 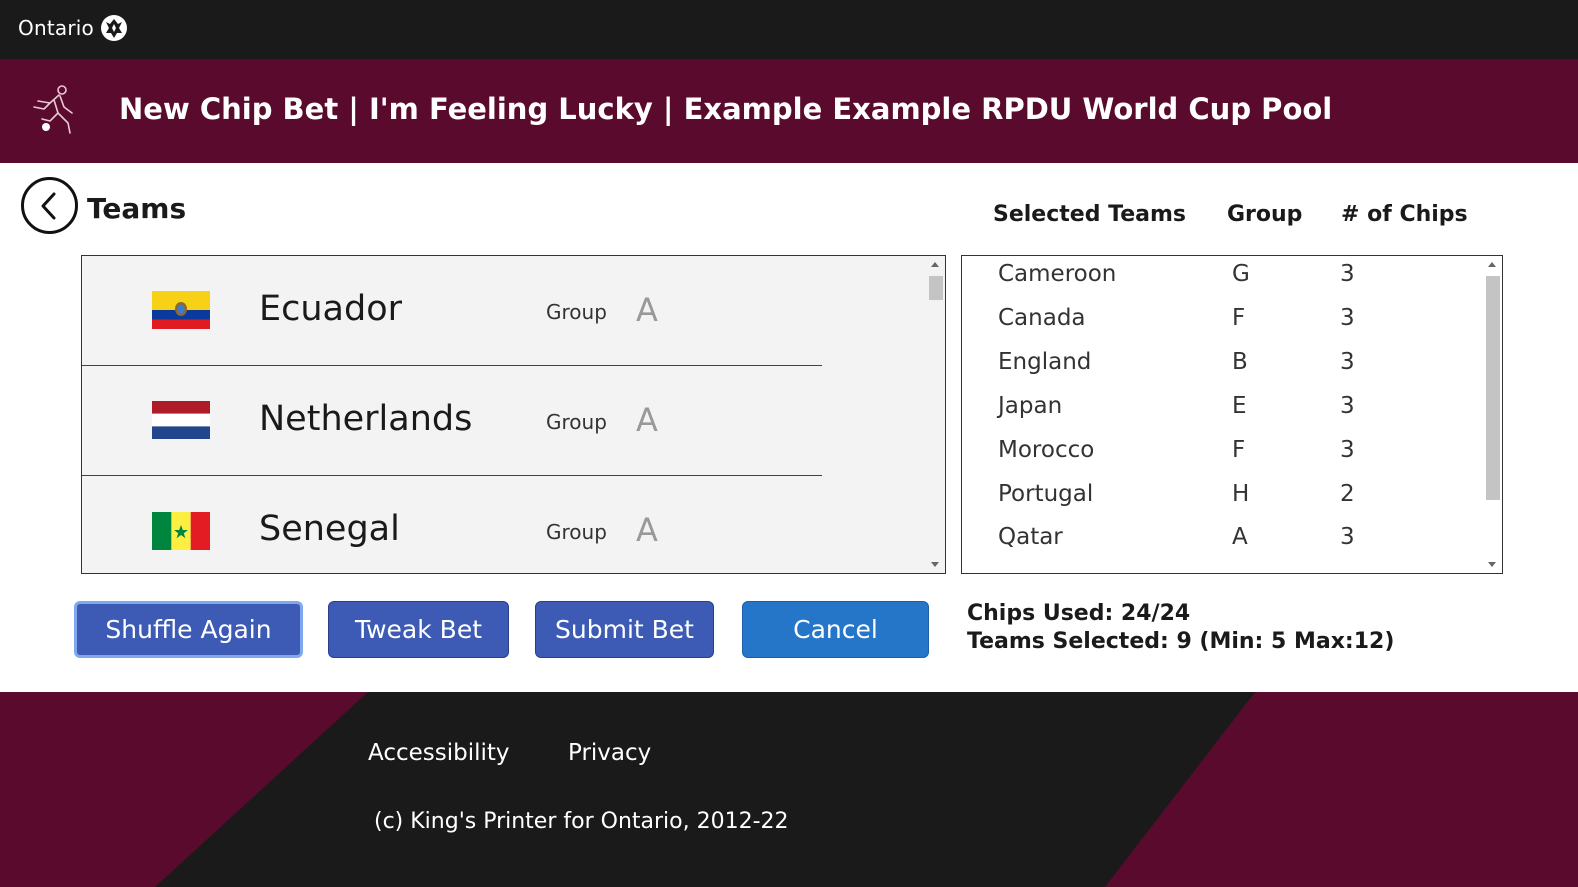 I want to click on team-row: Senegal Group A, so click(x=452, y=524).